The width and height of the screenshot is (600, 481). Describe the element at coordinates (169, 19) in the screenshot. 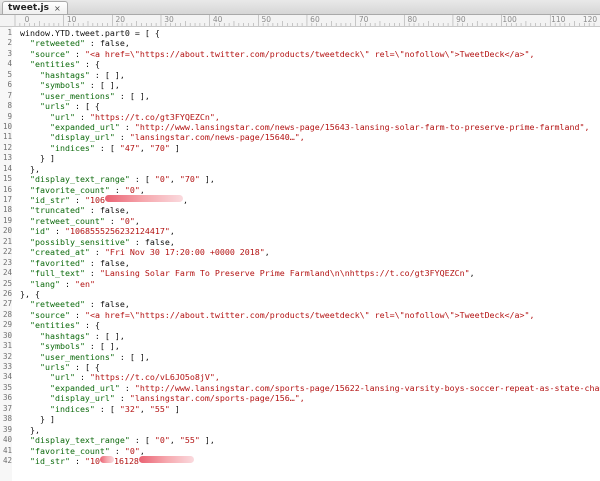

I see `ruler-label: 30` at that location.